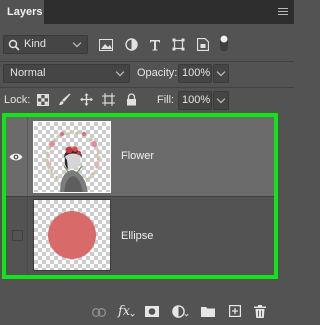 Image resolution: width=320 pixels, height=325 pixels. What do you see at coordinates (166, 100) in the screenshot?
I see `fill-label: Fill:` at bounding box center [166, 100].